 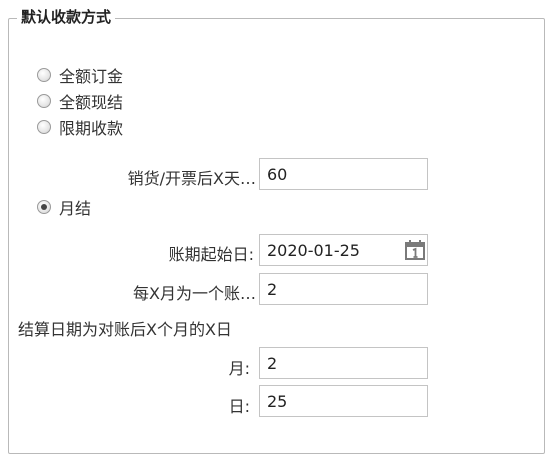 I want to click on radio-deadline-payment: 限期收款, so click(x=80, y=127).